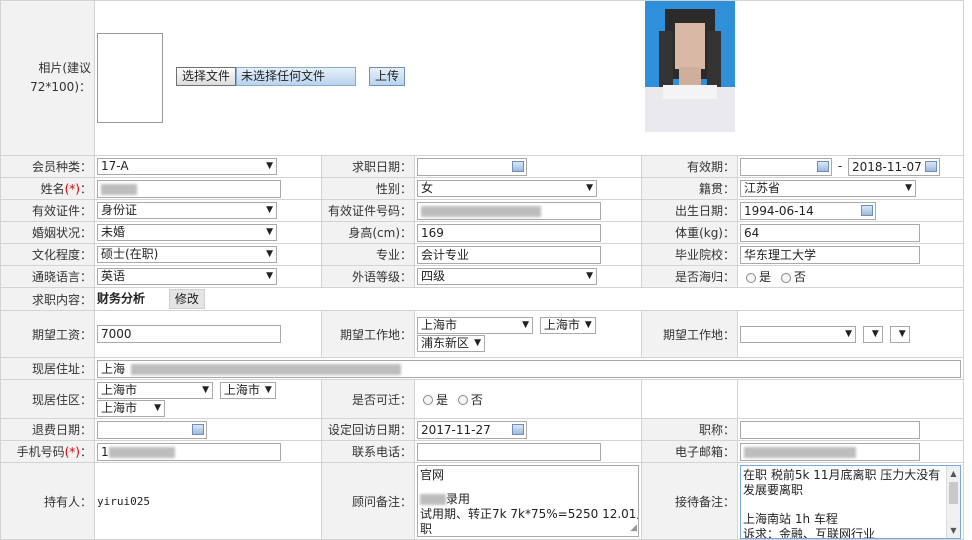  I want to click on work-location-2-city-select: ▼, so click(872, 334).